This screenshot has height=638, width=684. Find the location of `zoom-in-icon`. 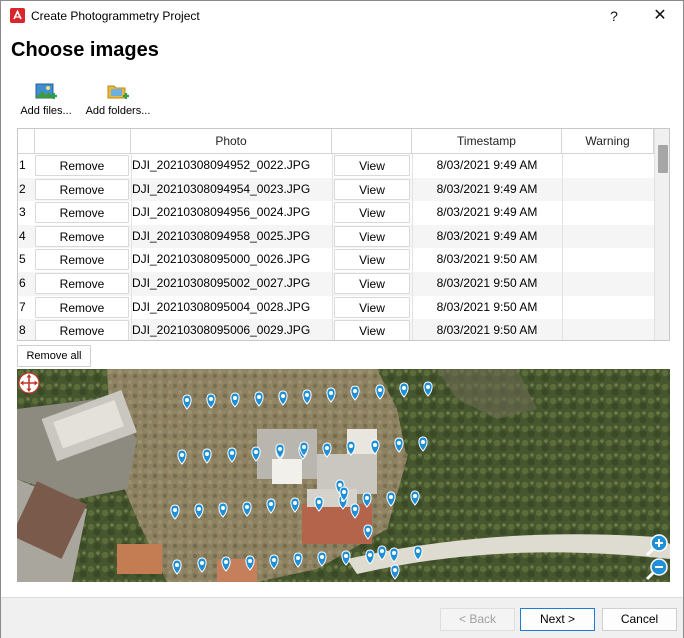

zoom-in-icon is located at coordinates (657, 545).